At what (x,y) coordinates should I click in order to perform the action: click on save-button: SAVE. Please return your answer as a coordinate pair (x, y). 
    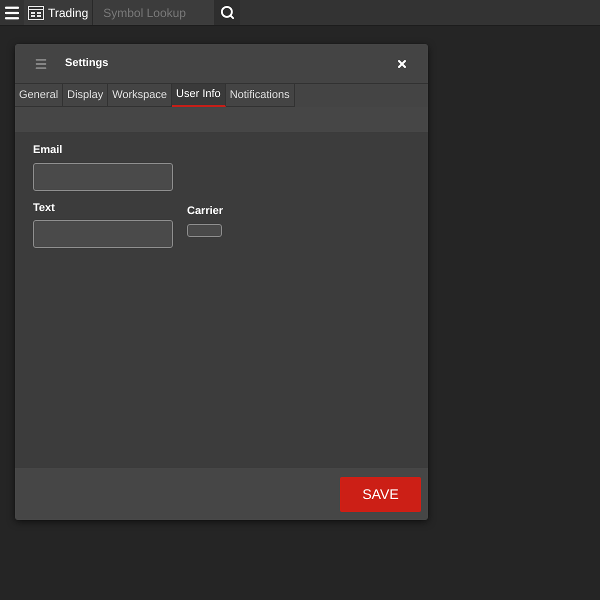
    Looking at the image, I should click on (380, 494).